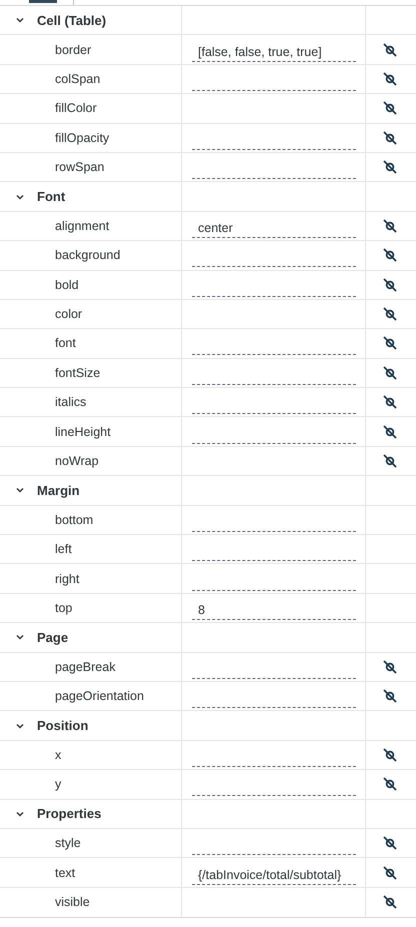  Describe the element at coordinates (74, 519) in the screenshot. I see `property-name: bottom` at that location.